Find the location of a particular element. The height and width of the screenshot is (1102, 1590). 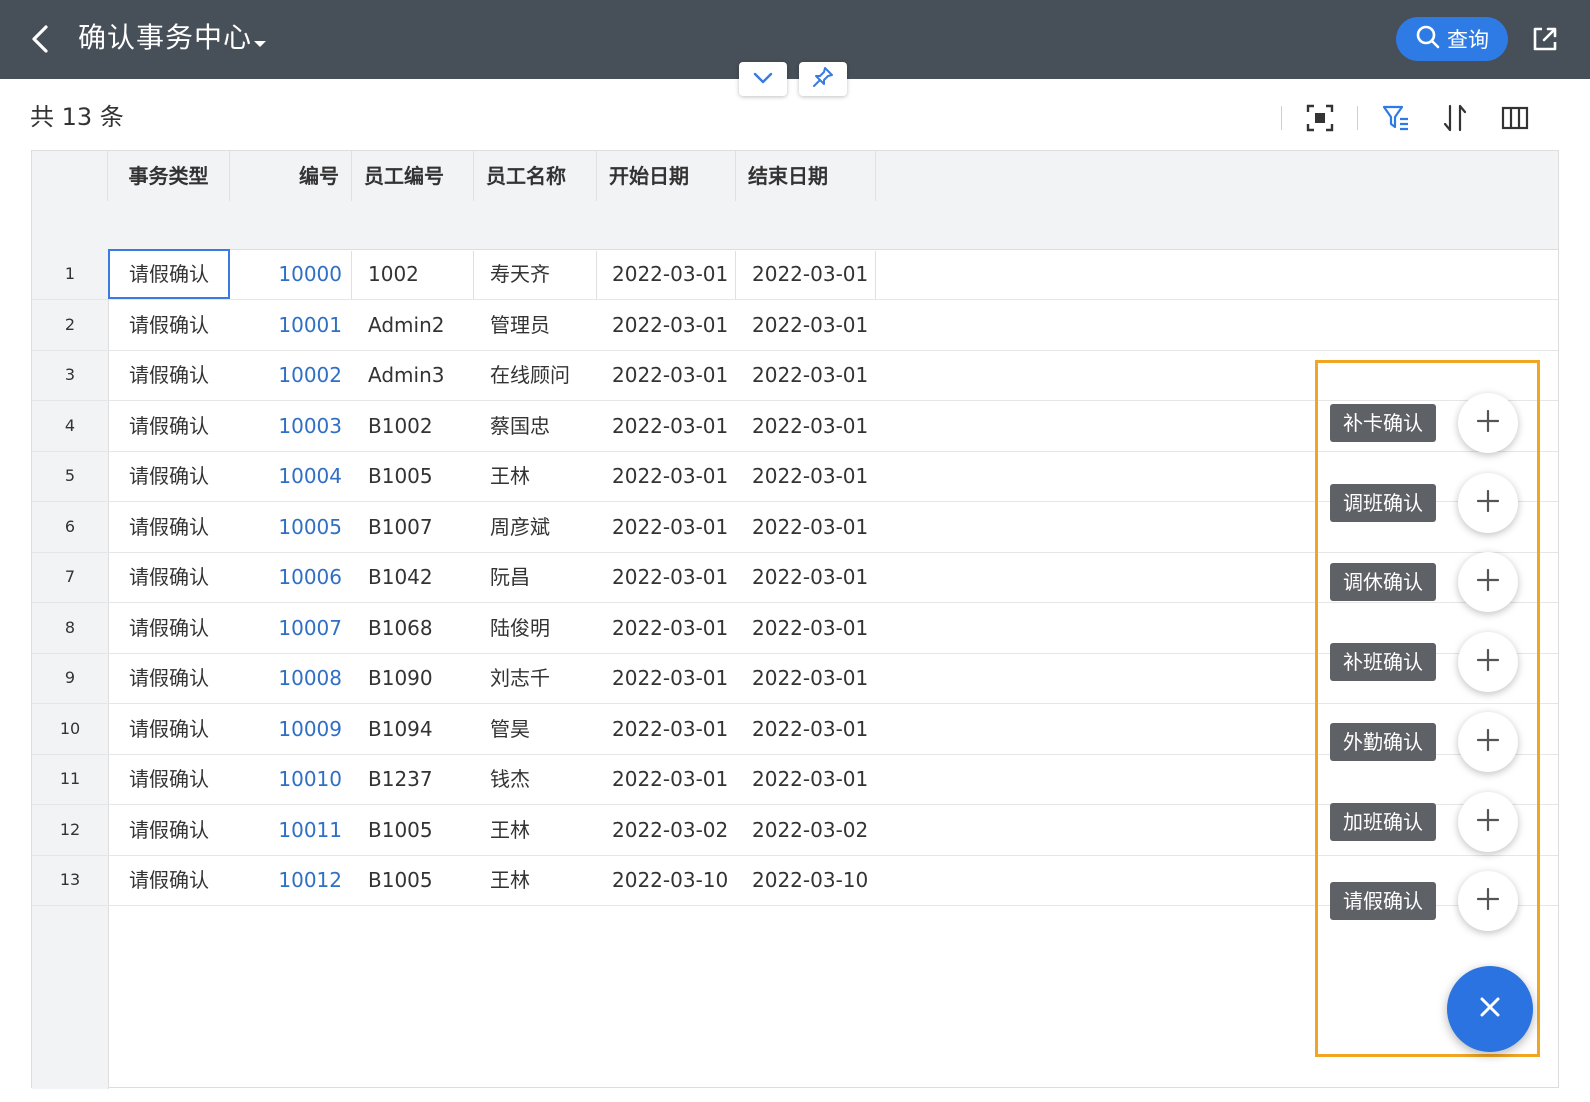

collapse-button is located at coordinates (763, 79).